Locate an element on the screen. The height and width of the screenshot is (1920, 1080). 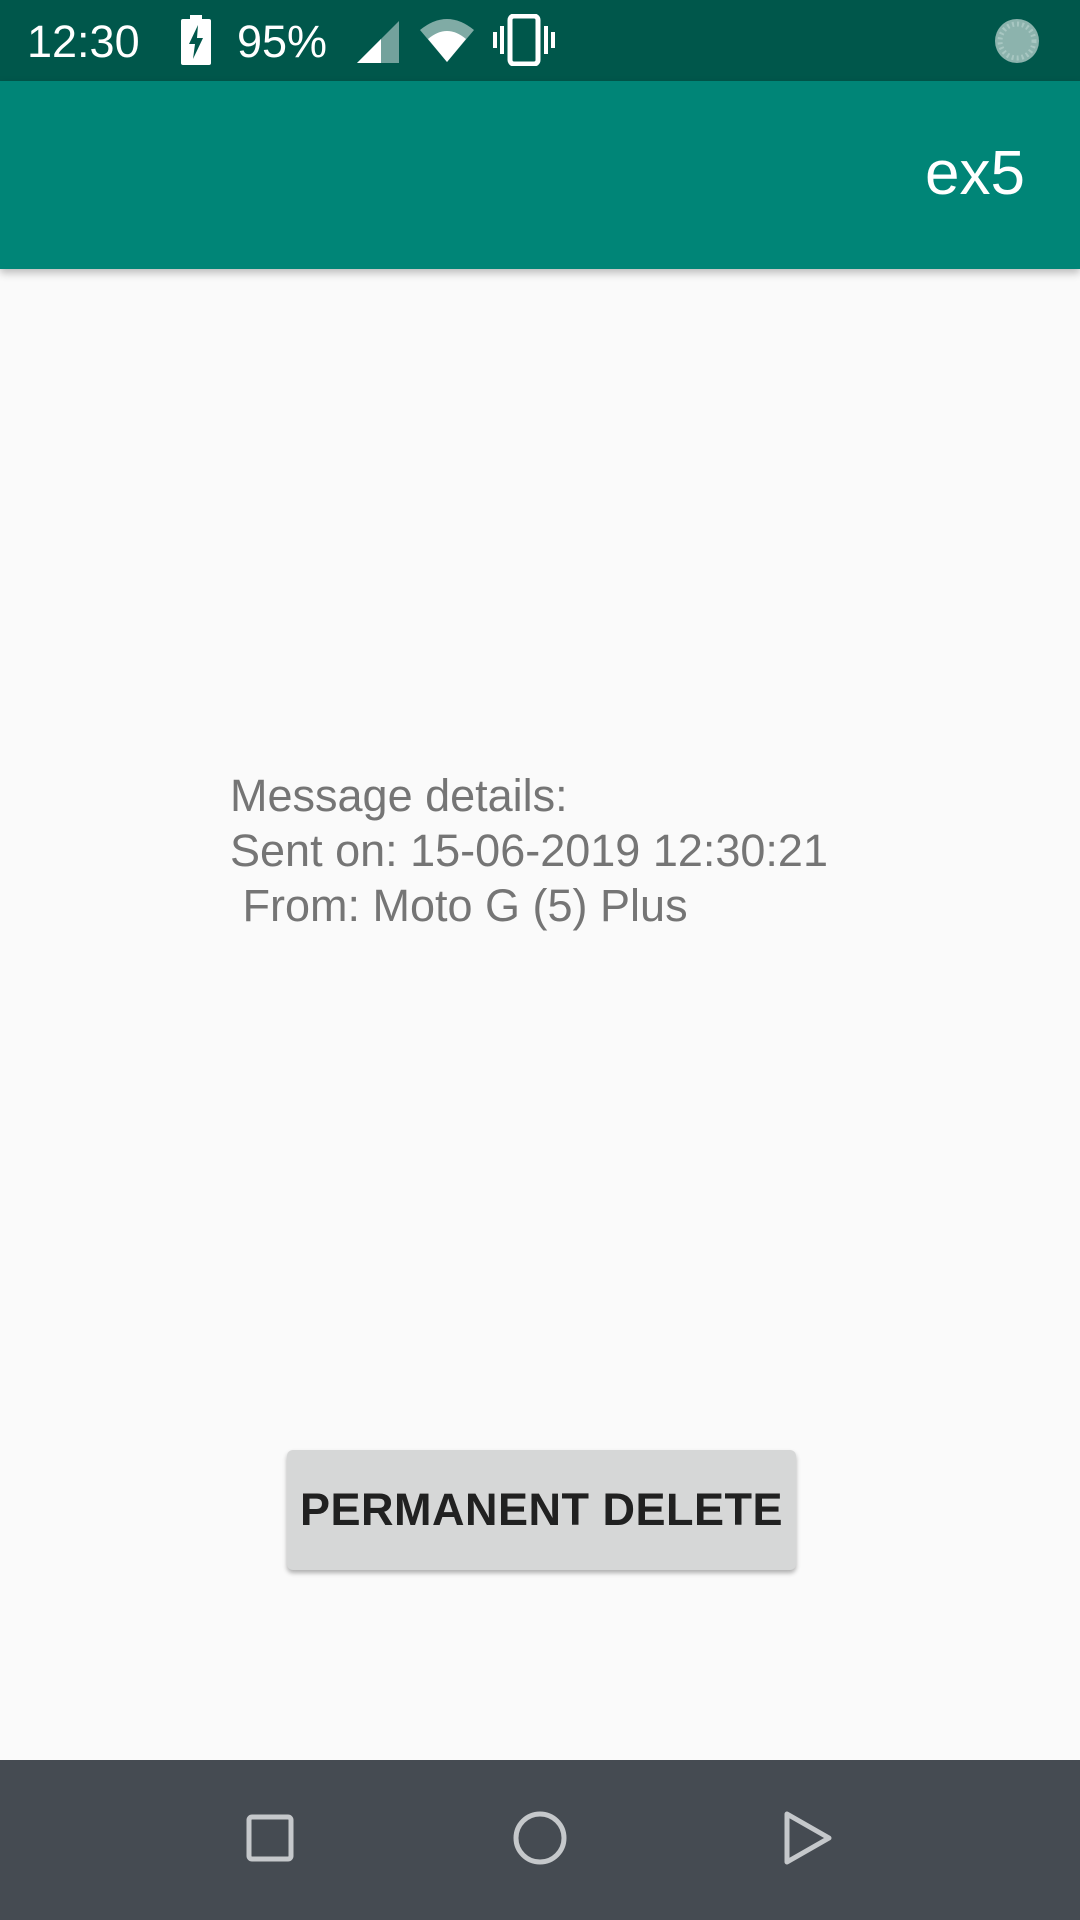
permanent-delete-button: PERMANENT DELETE is located at coordinates (541, 1510).